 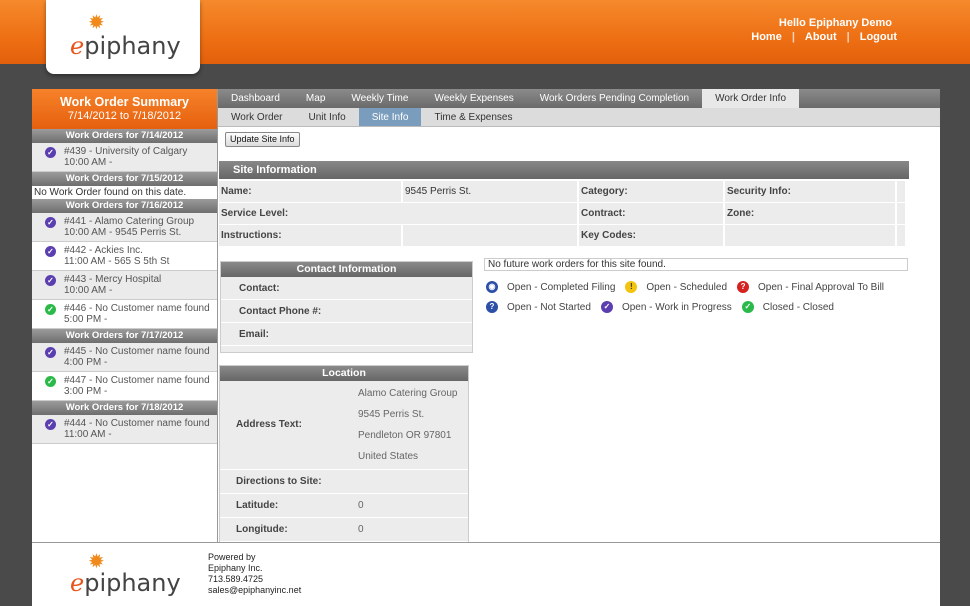 I want to click on subtab-unit-info: Unit Info, so click(x=327, y=117).